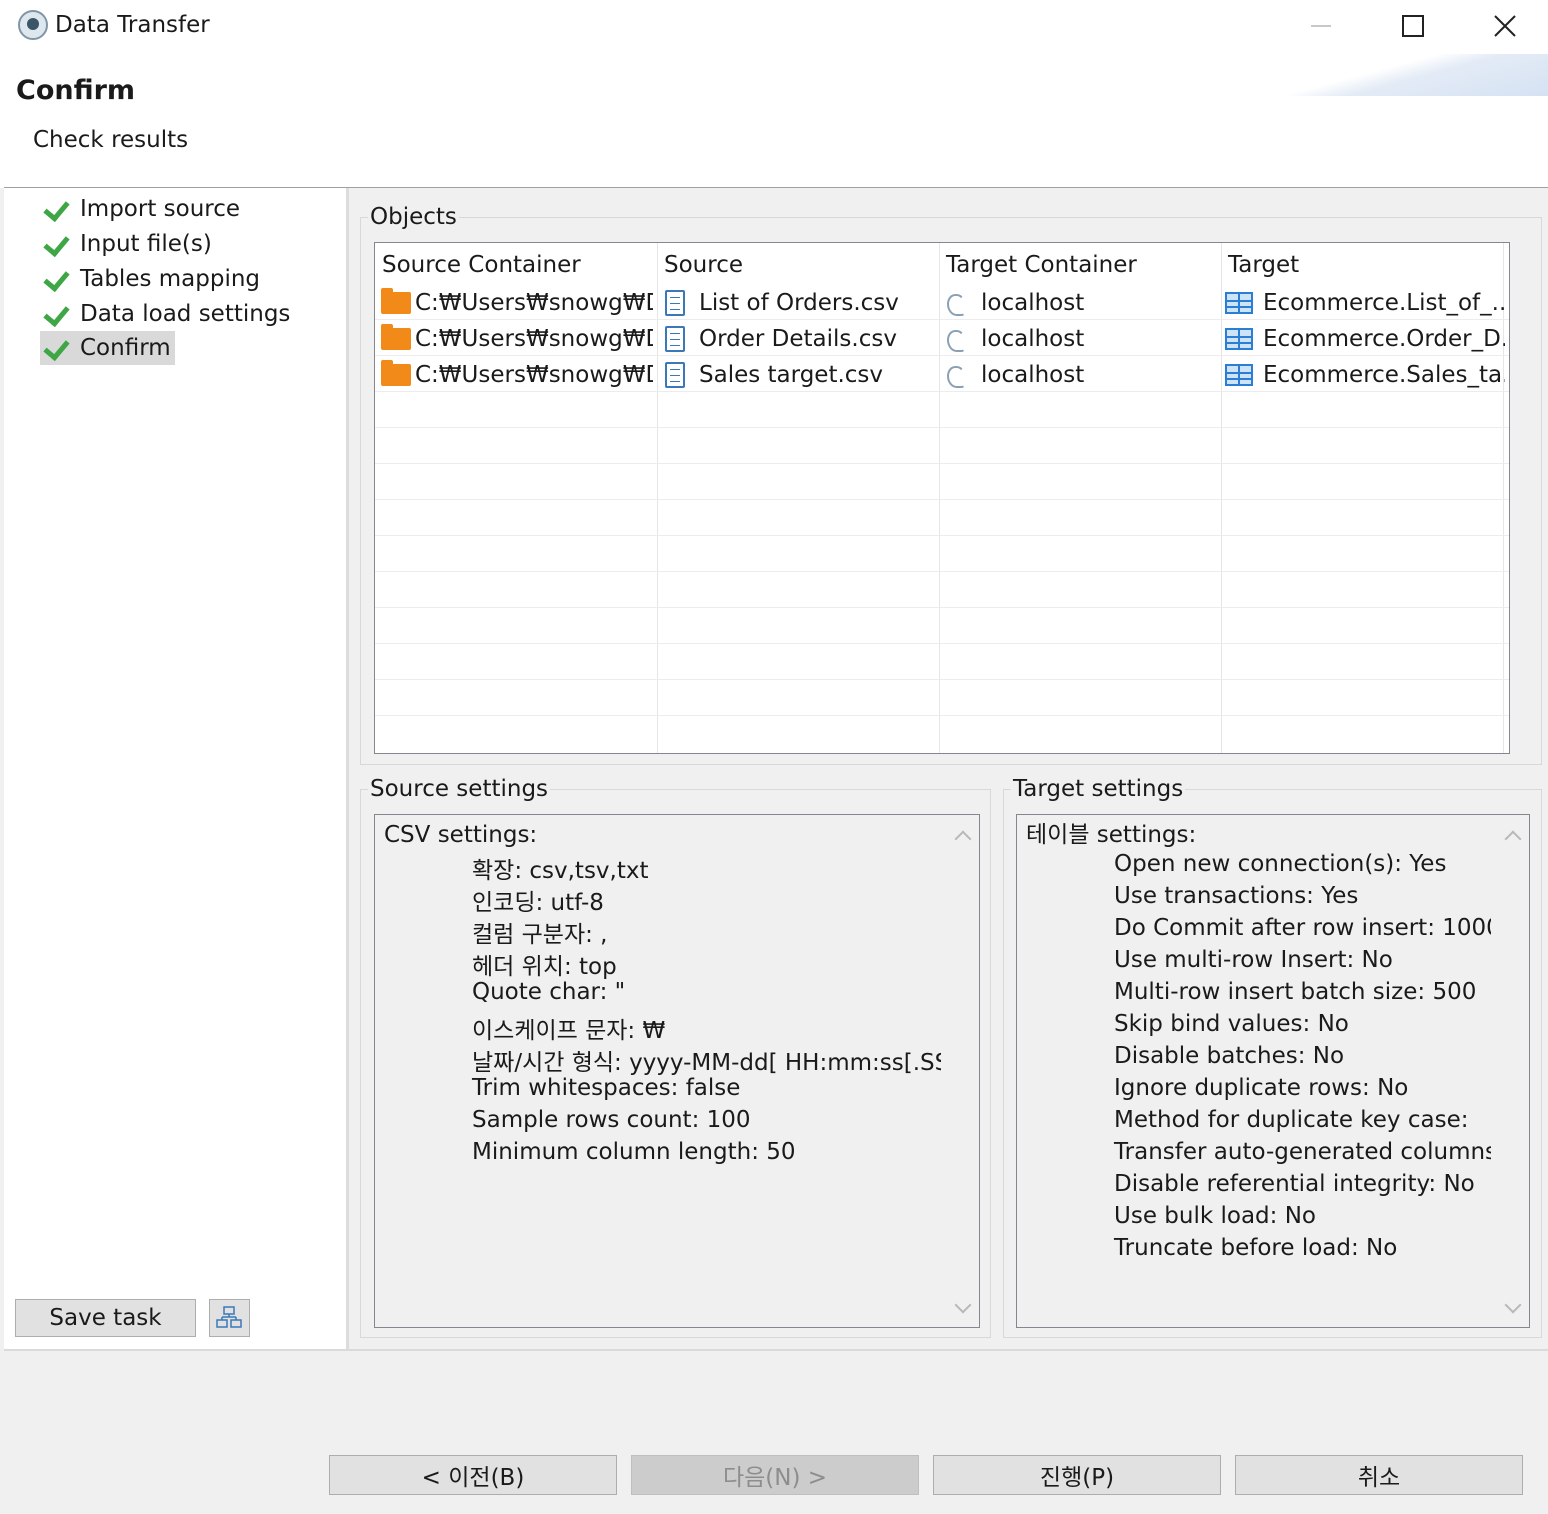 The width and height of the screenshot is (1548, 1514). Describe the element at coordinates (611, 1120) in the screenshot. I see `settings-line: Sample rows count: 100` at that location.